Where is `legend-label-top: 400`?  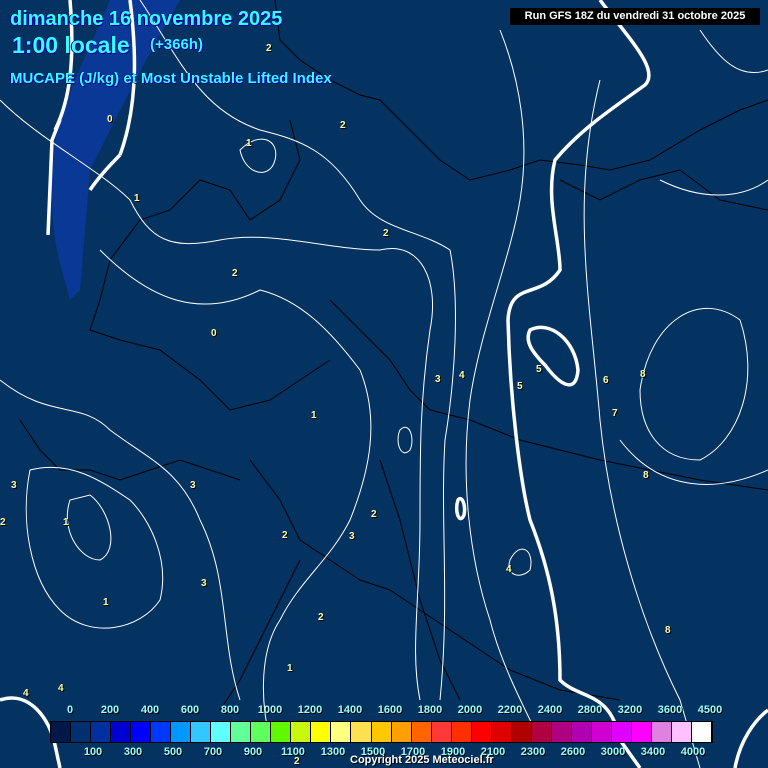
legend-label-top: 400 is located at coordinates (150, 710).